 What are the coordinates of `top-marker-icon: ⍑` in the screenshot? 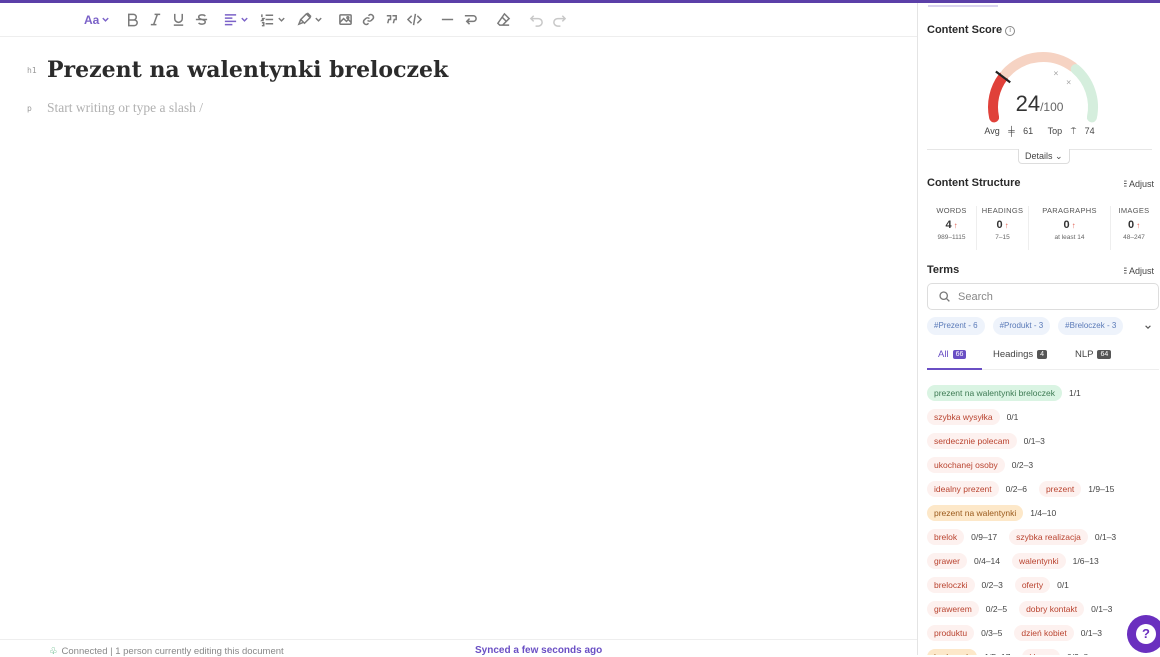 It's located at (1073, 131).